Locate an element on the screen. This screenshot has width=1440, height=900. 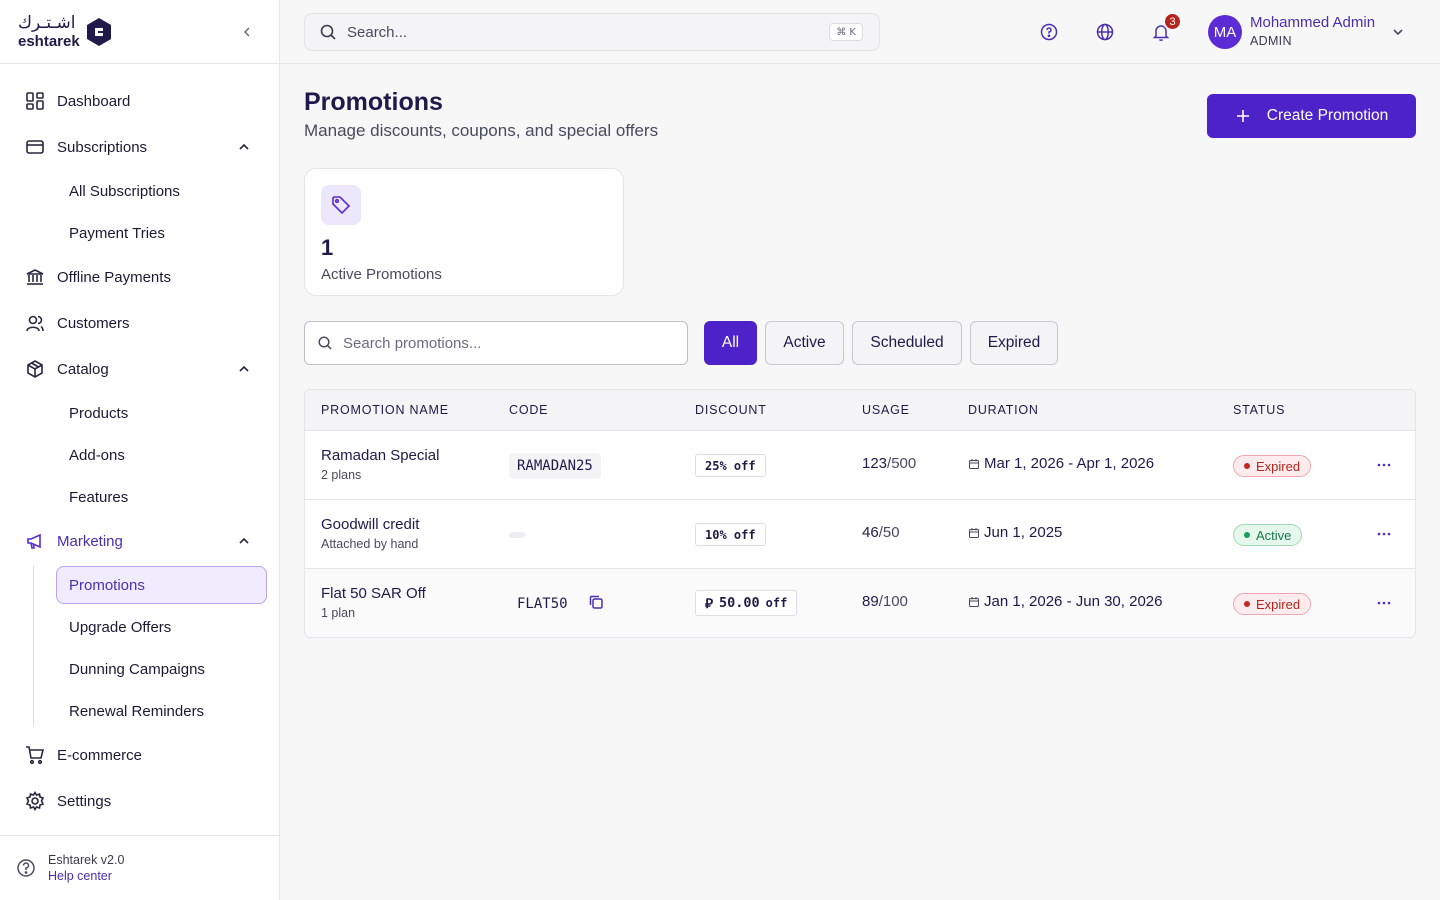
usage: 89/100 is located at coordinates (885, 601).